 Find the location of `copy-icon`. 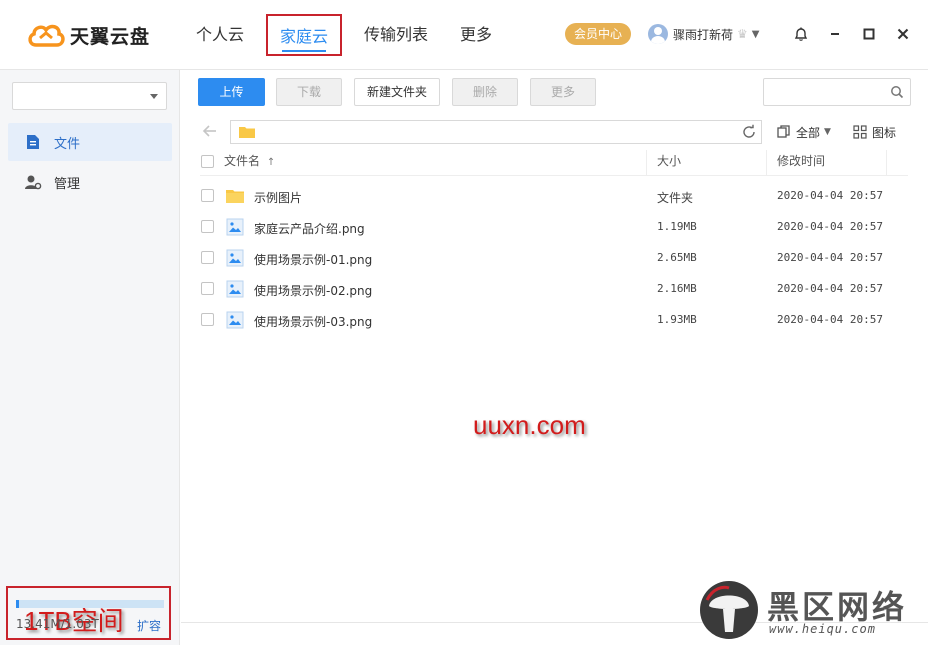

copy-icon is located at coordinates (783, 131).